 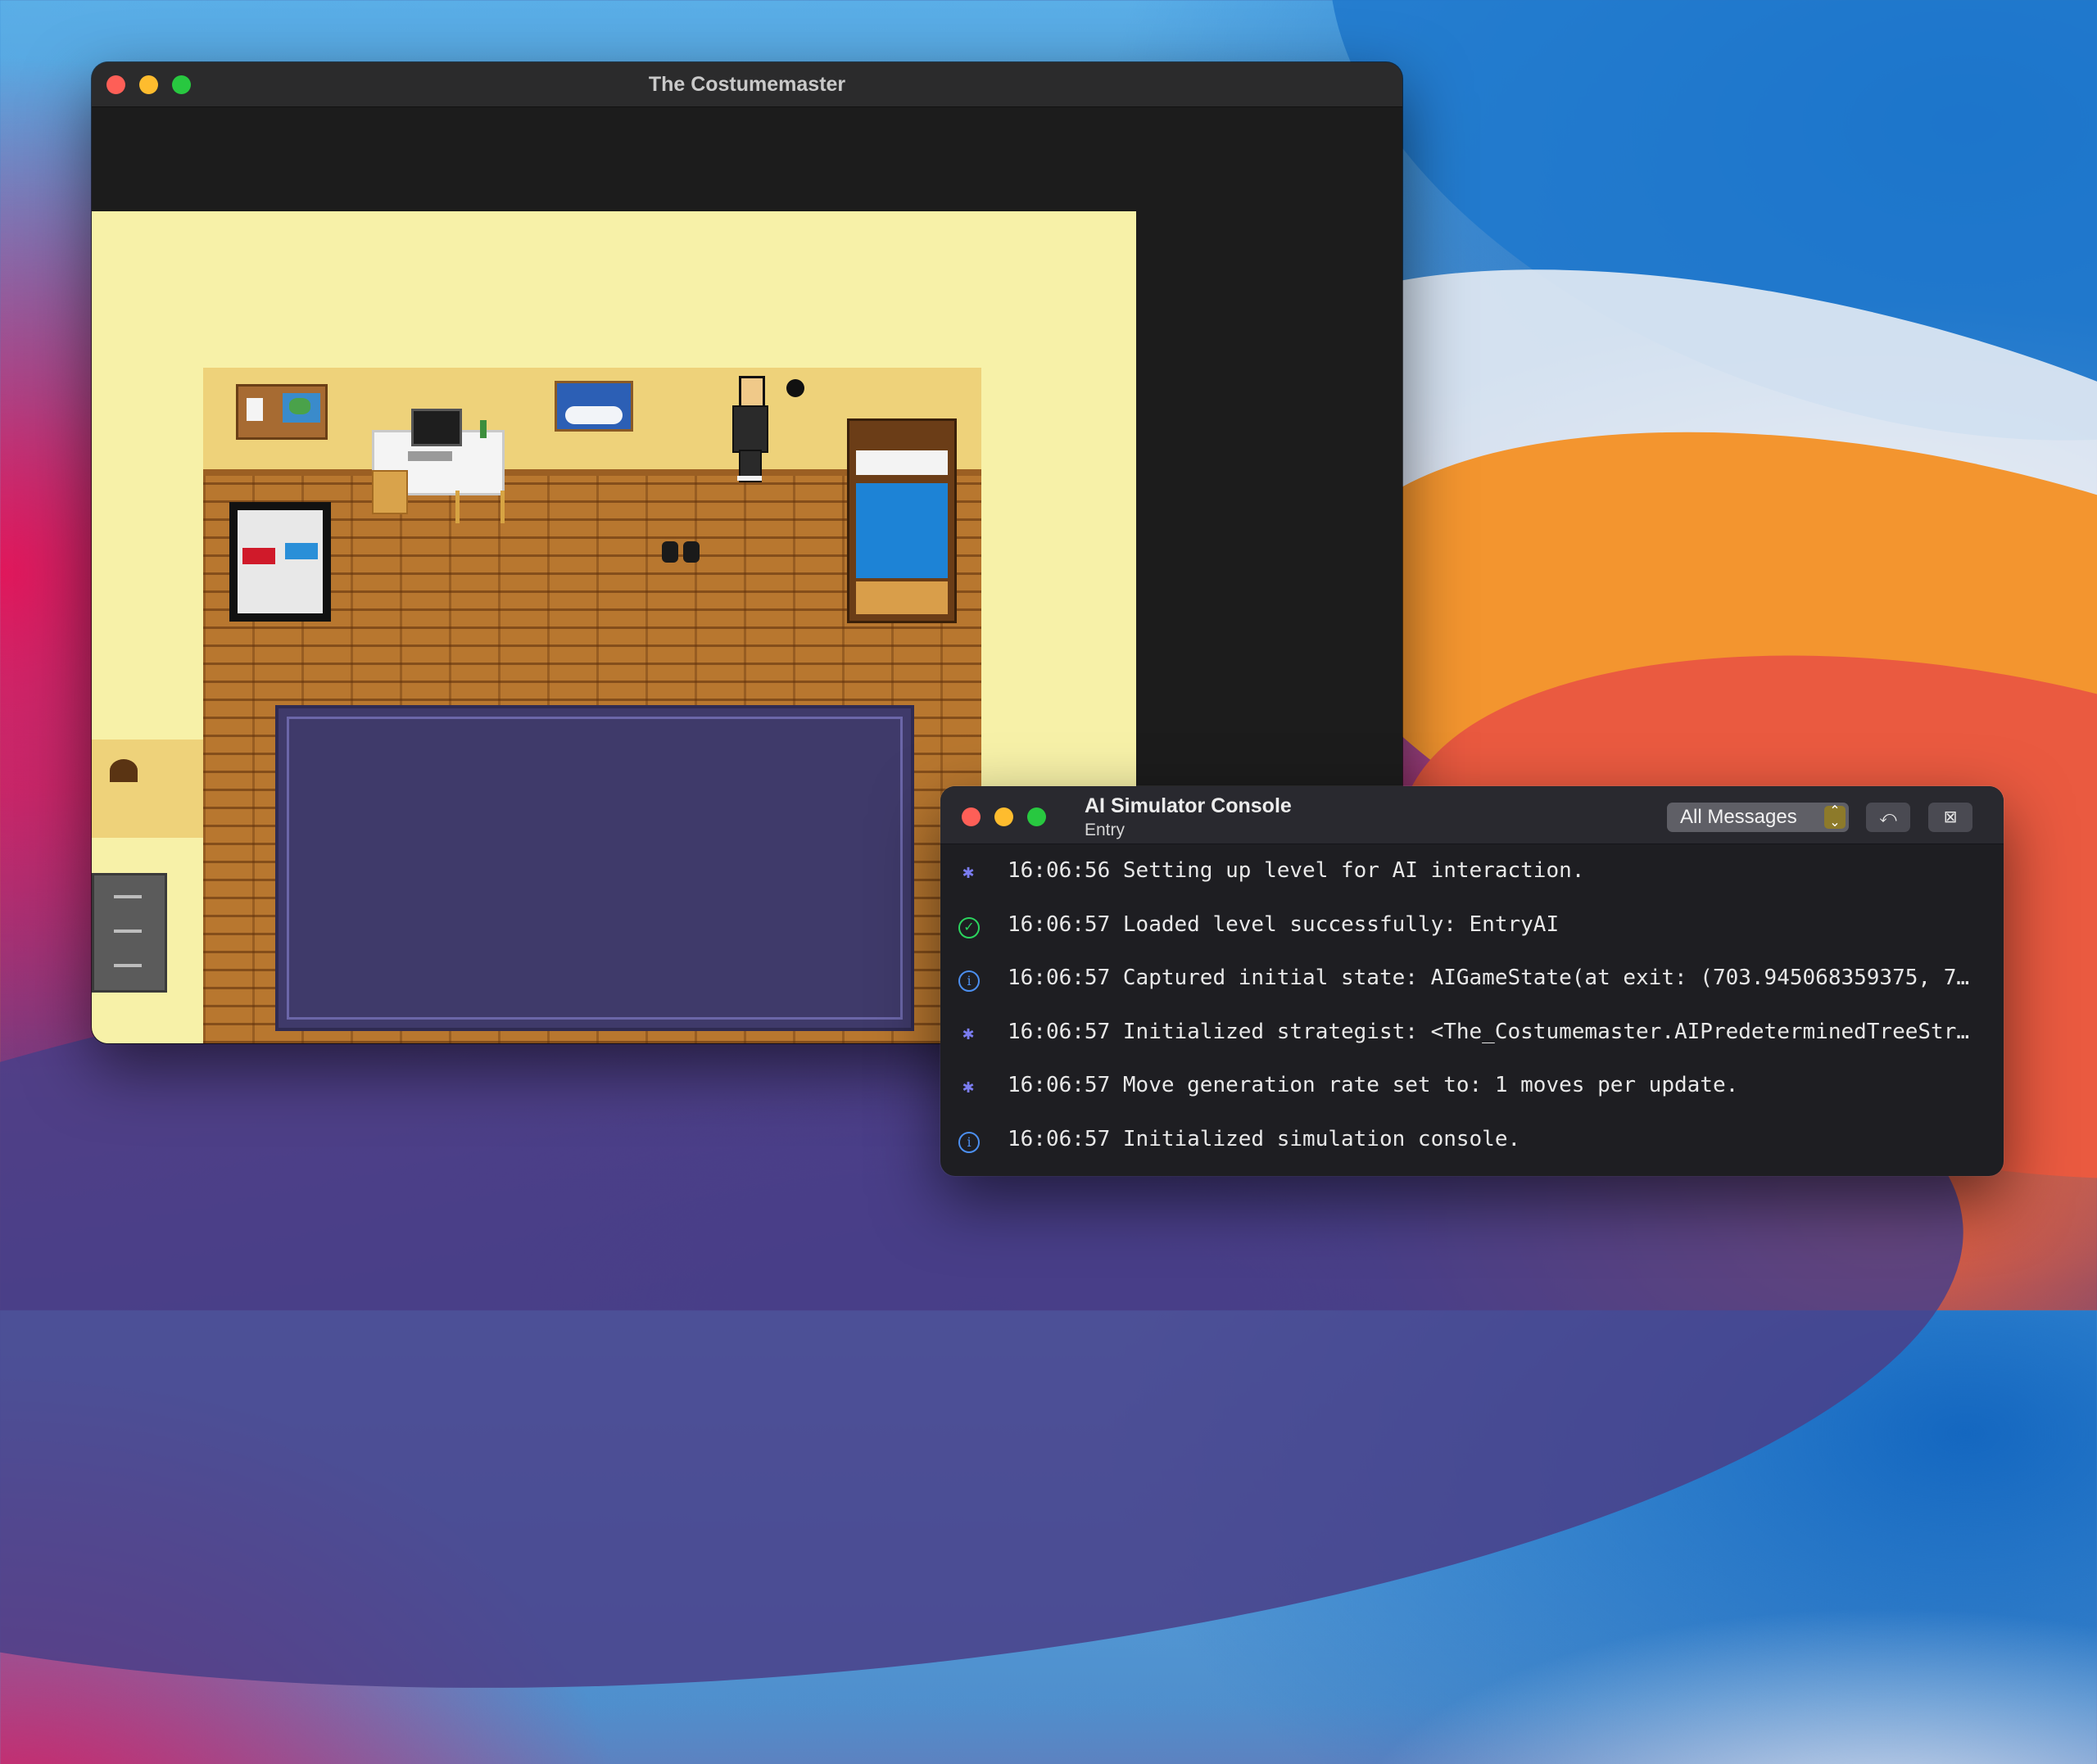 I want to click on close-button, so click(x=971, y=816).